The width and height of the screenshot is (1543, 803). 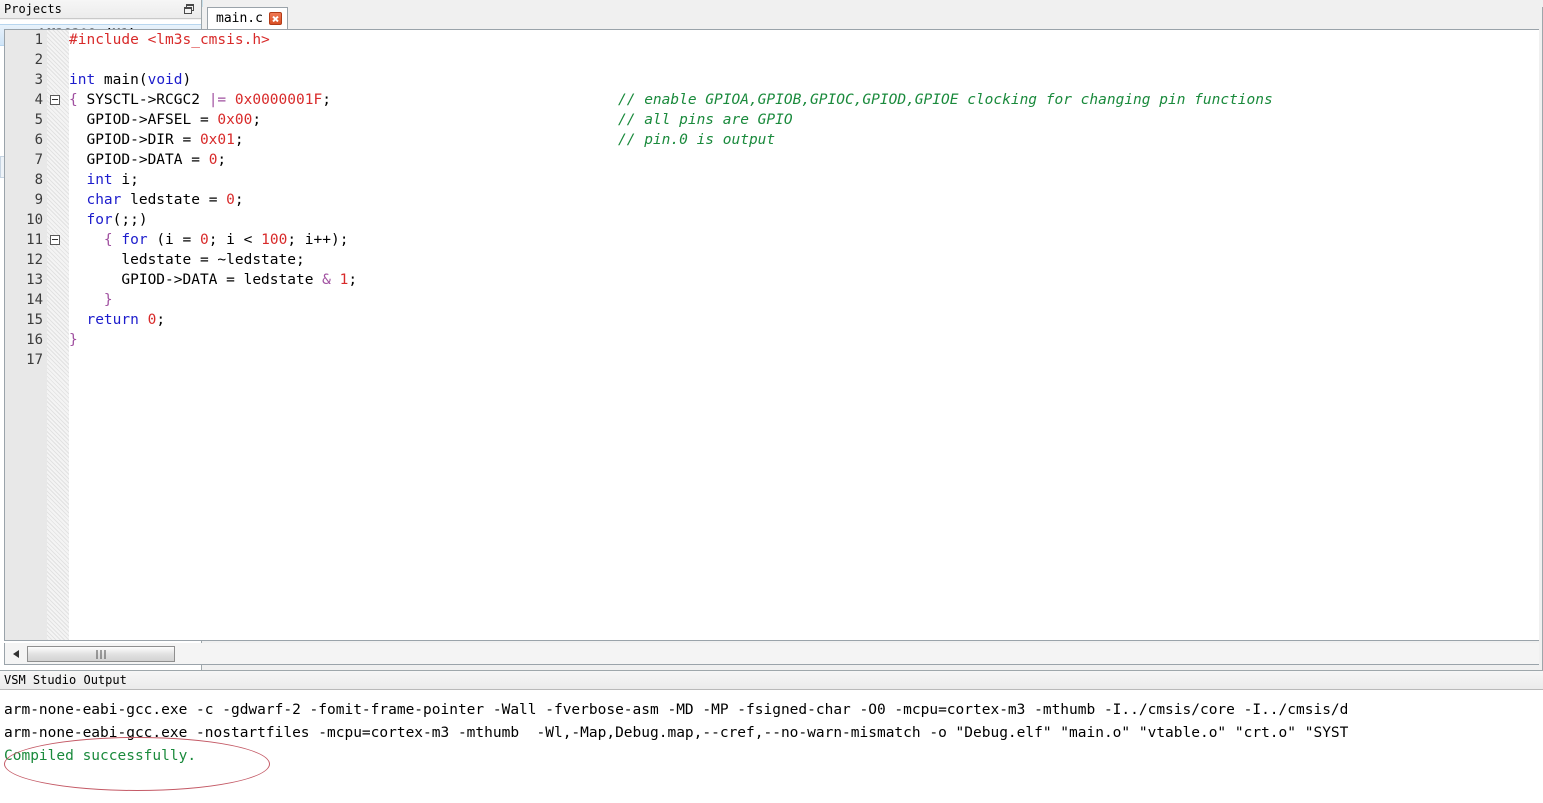 I want to click on line-number: 16, so click(x=34, y=340).